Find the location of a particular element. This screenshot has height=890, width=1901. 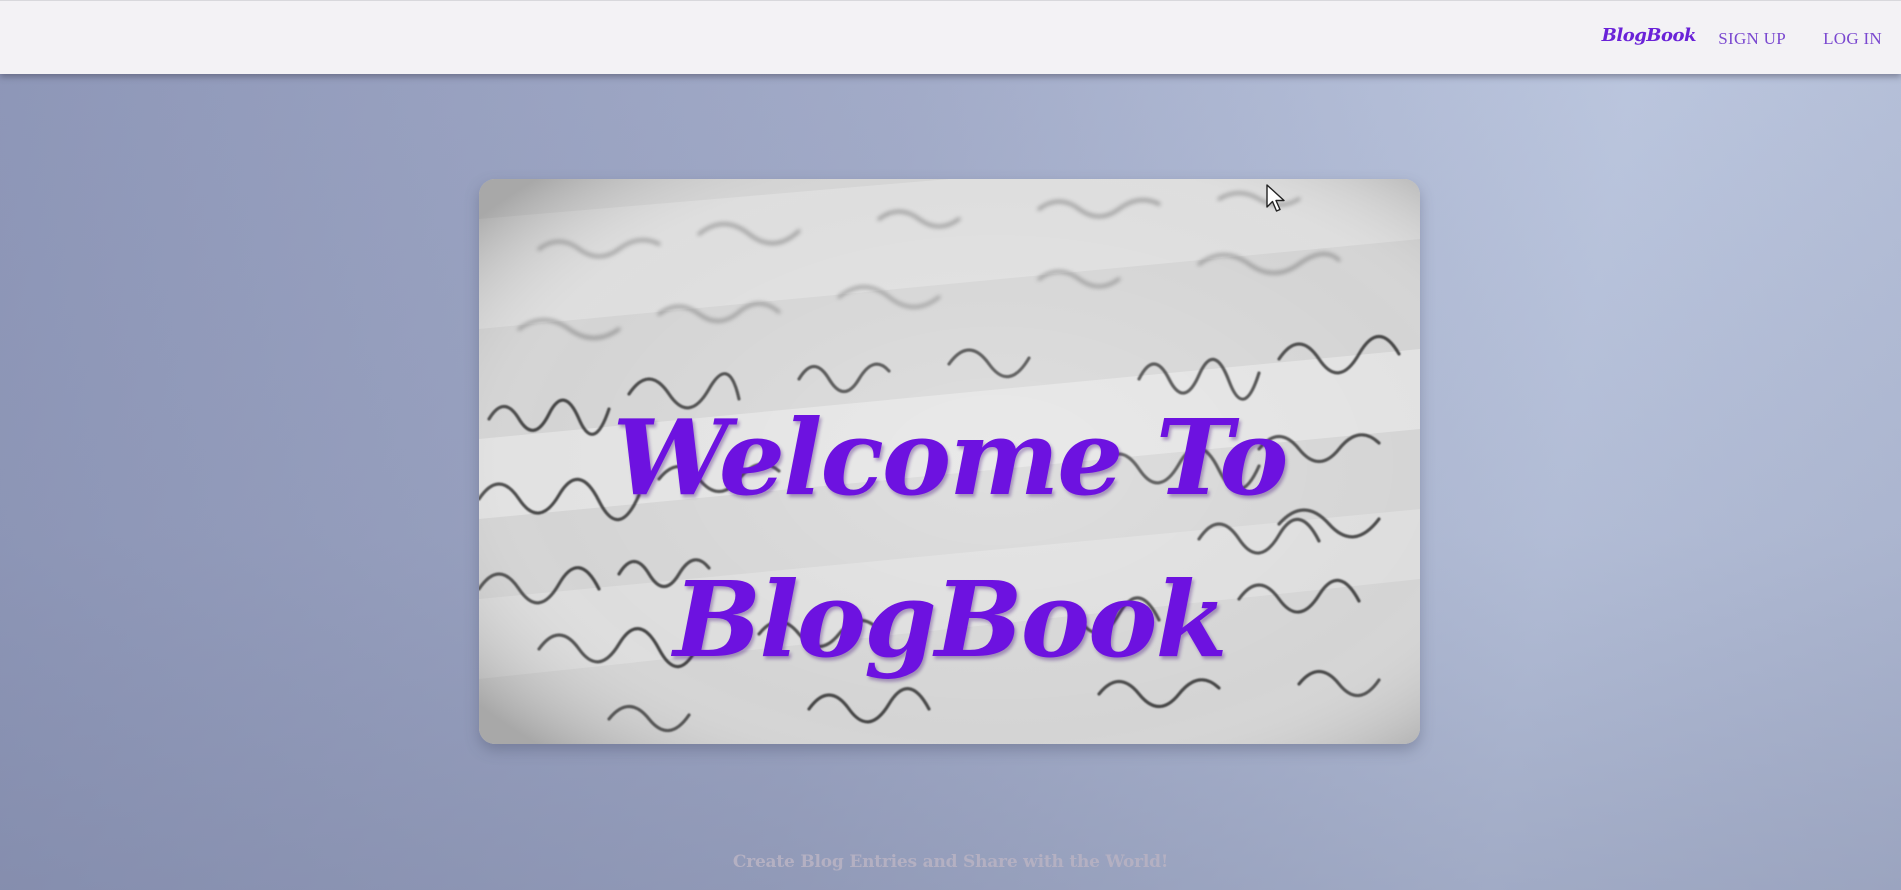

log-in-link: LOG IN is located at coordinates (1852, 39).